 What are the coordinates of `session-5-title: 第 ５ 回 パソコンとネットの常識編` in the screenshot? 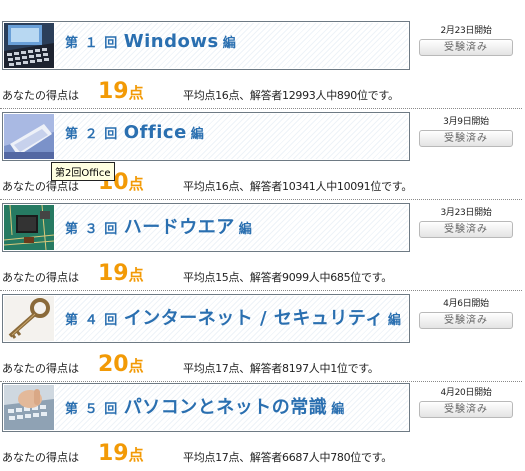 It's located at (205, 407).